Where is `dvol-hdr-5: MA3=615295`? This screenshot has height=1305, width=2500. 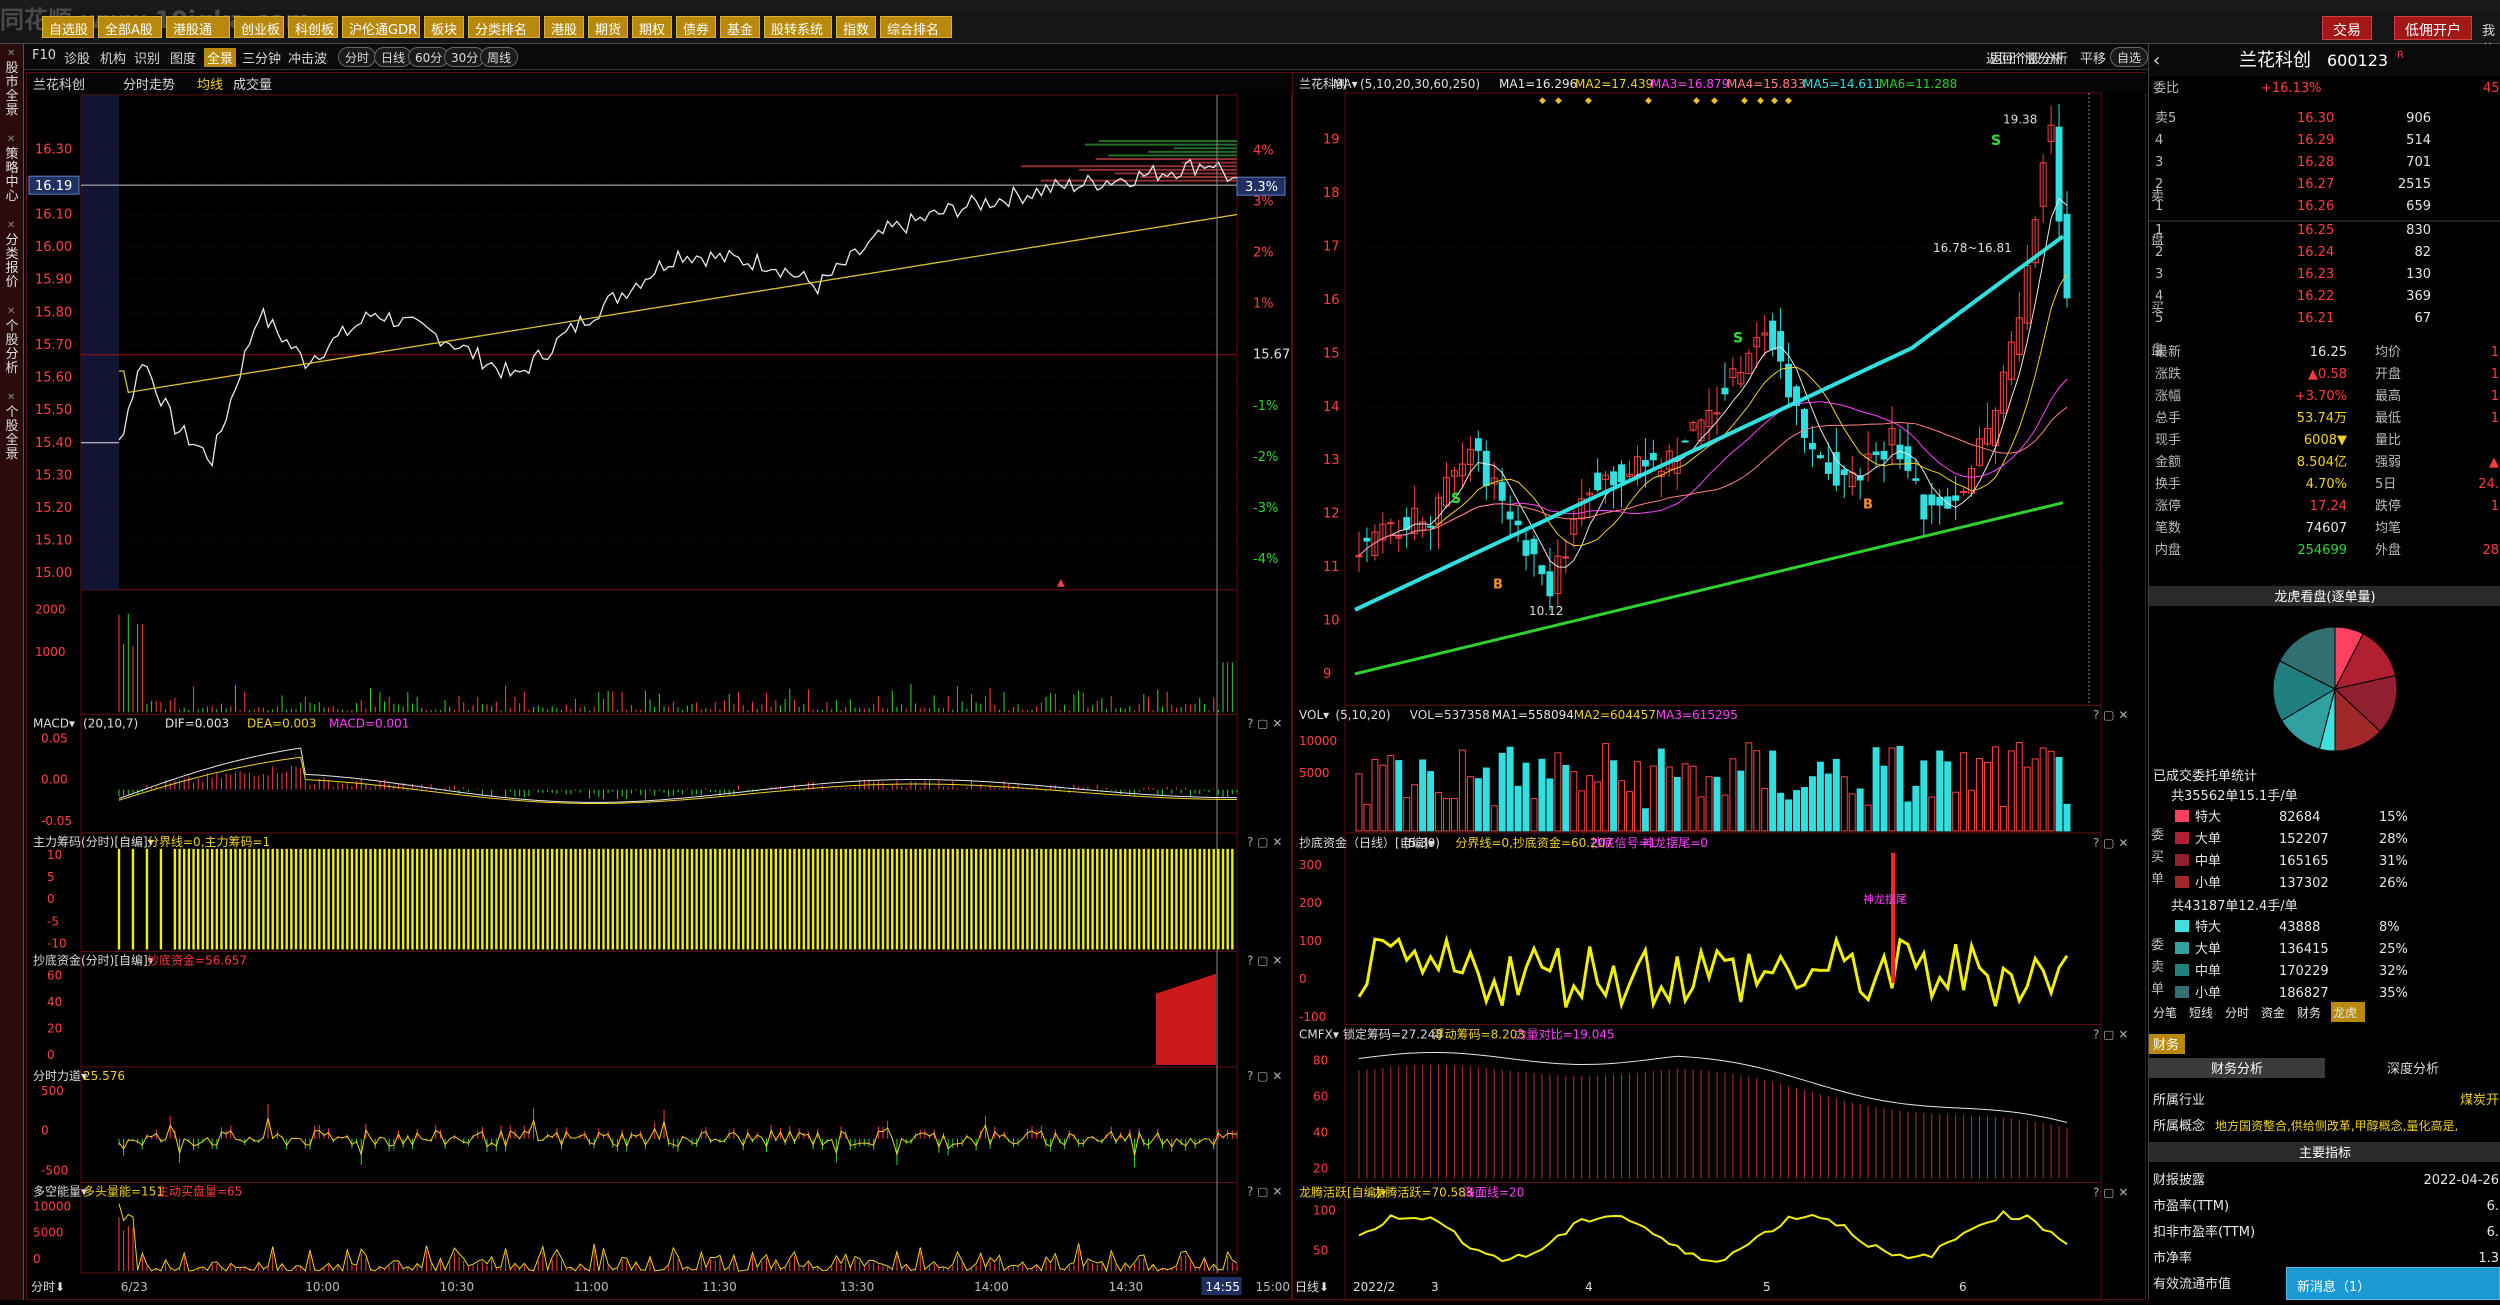 dvol-hdr-5: MA3=615295 is located at coordinates (1697, 715).